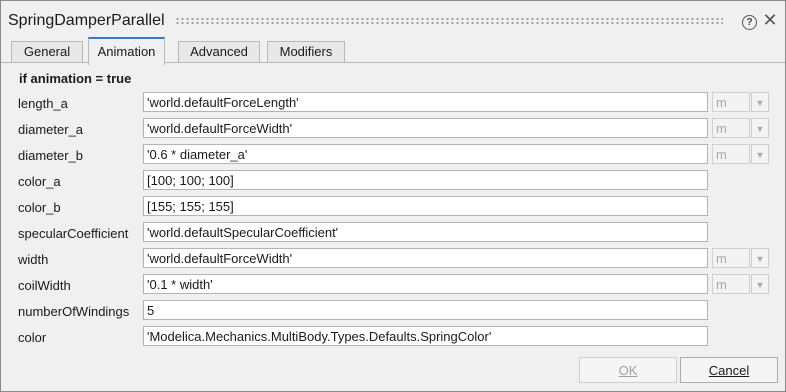  I want to click on tab-bar: General Animation Advanced Modifiers, so click(393, 51).